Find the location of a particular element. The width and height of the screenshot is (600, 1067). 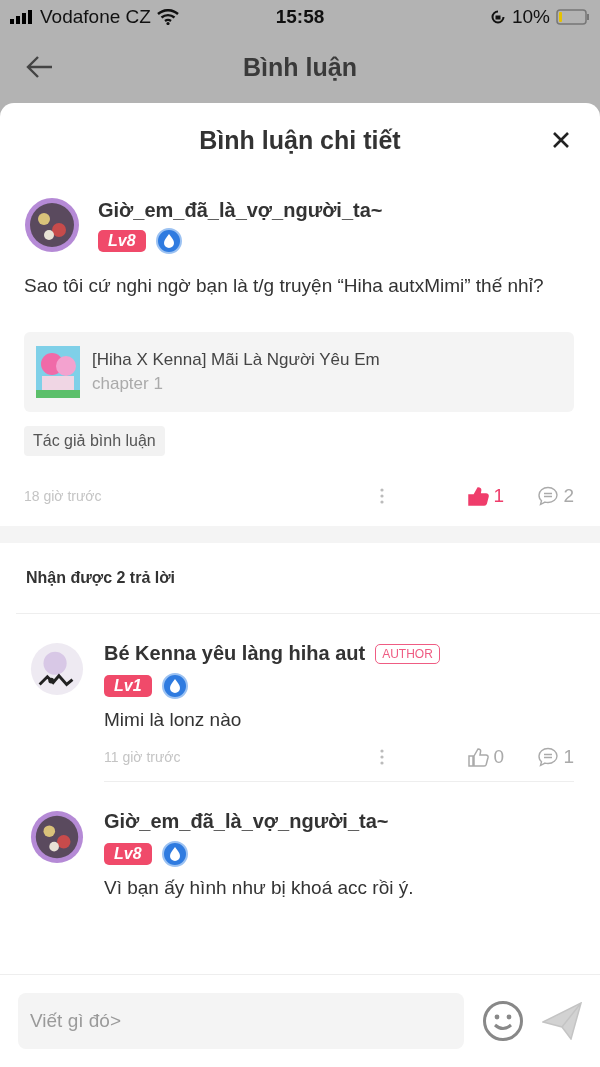

user-name: Bé Kenna yêu làng hiha aut is located at coordinates (235, 653).